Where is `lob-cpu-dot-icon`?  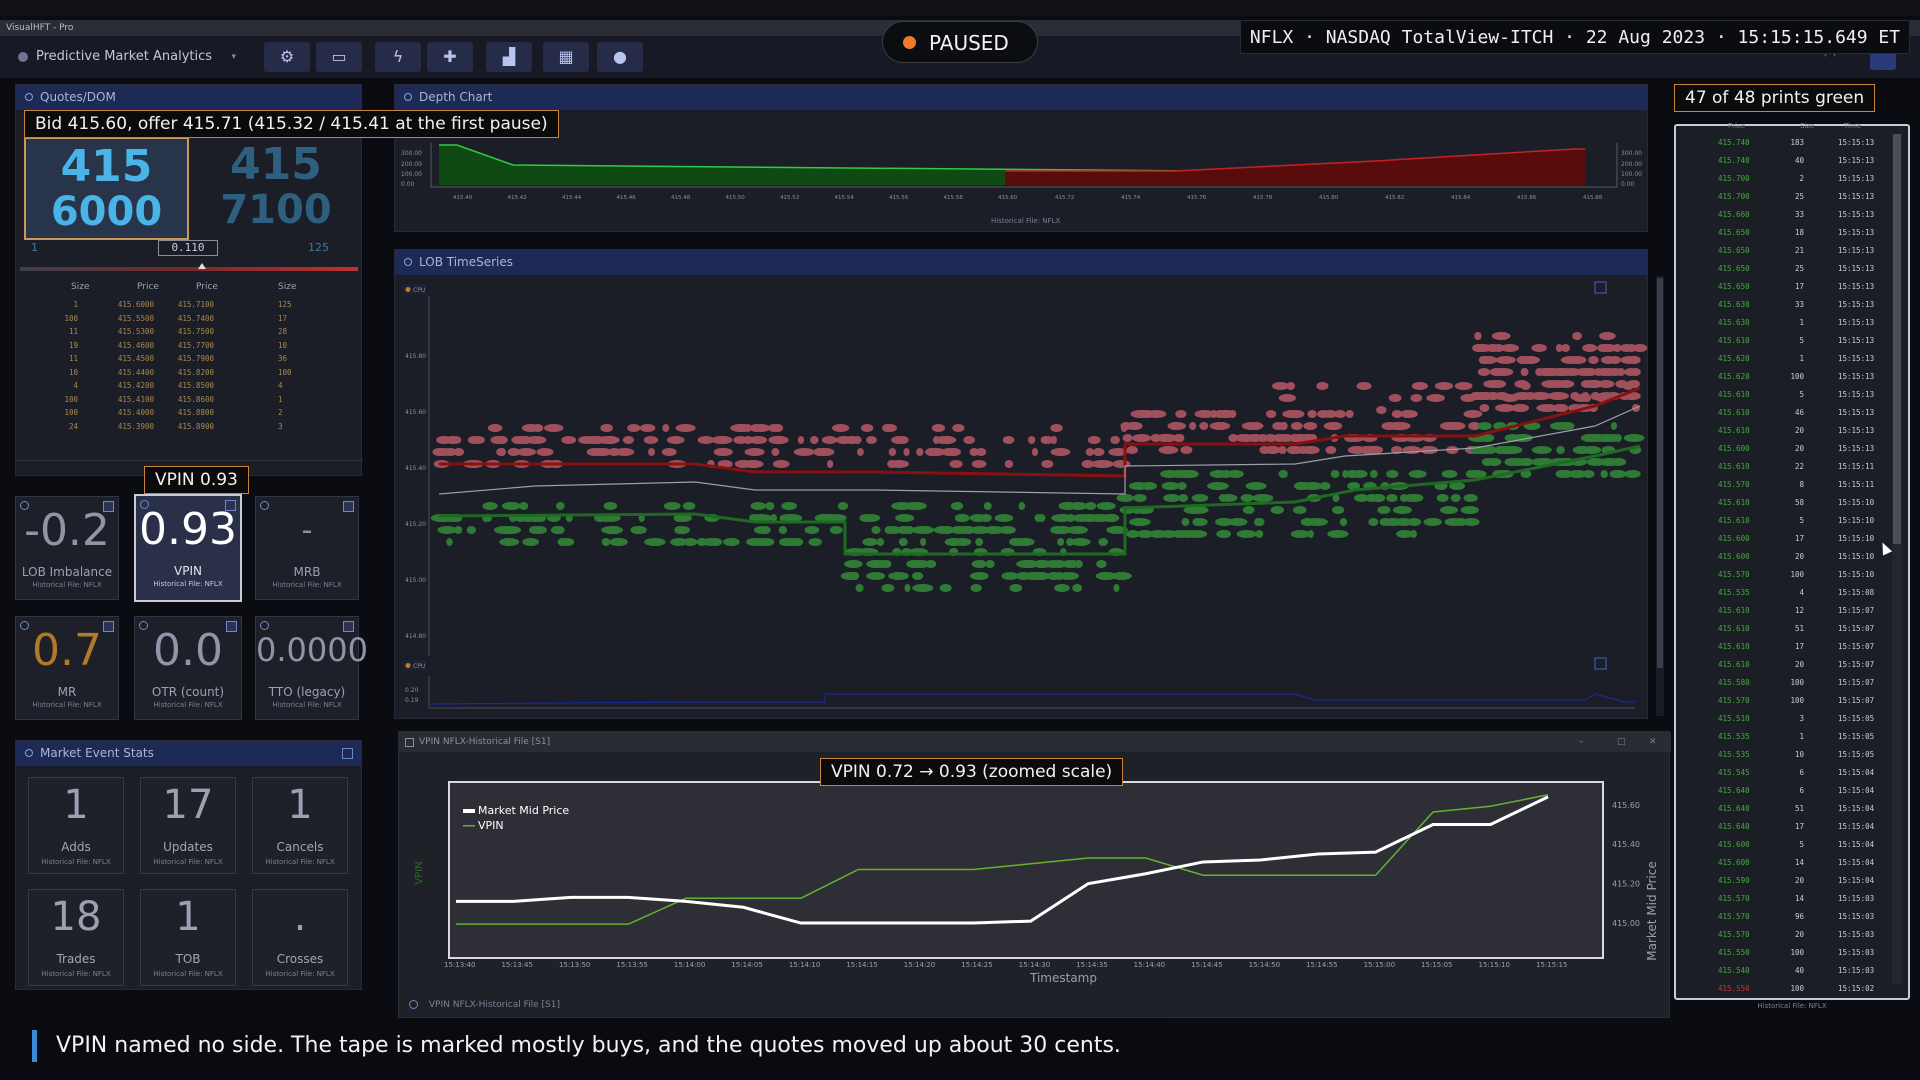
lob-cpu-dot-icon is located at coordinates (408, 289).